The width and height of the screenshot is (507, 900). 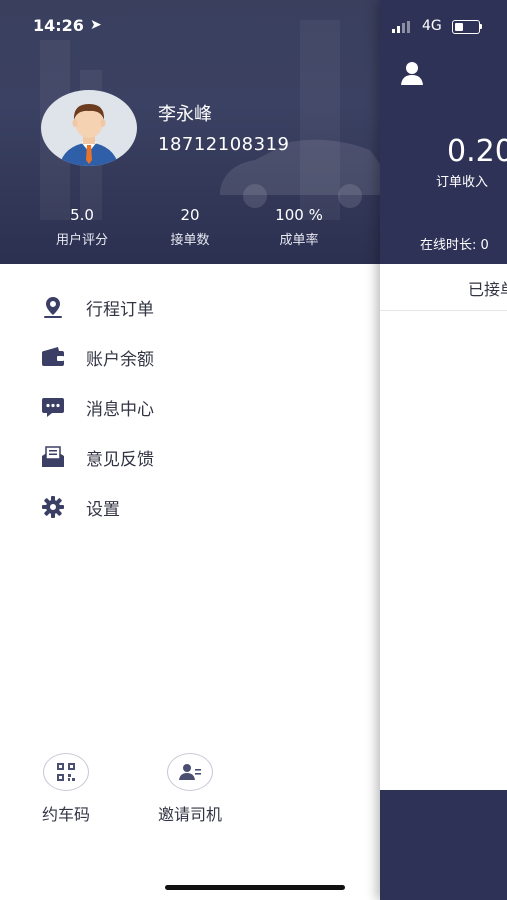 What do you see at coordinates (190, 240) in the screenshot?
I see `stat-label: 接单数` at bounding box center [190, 240].